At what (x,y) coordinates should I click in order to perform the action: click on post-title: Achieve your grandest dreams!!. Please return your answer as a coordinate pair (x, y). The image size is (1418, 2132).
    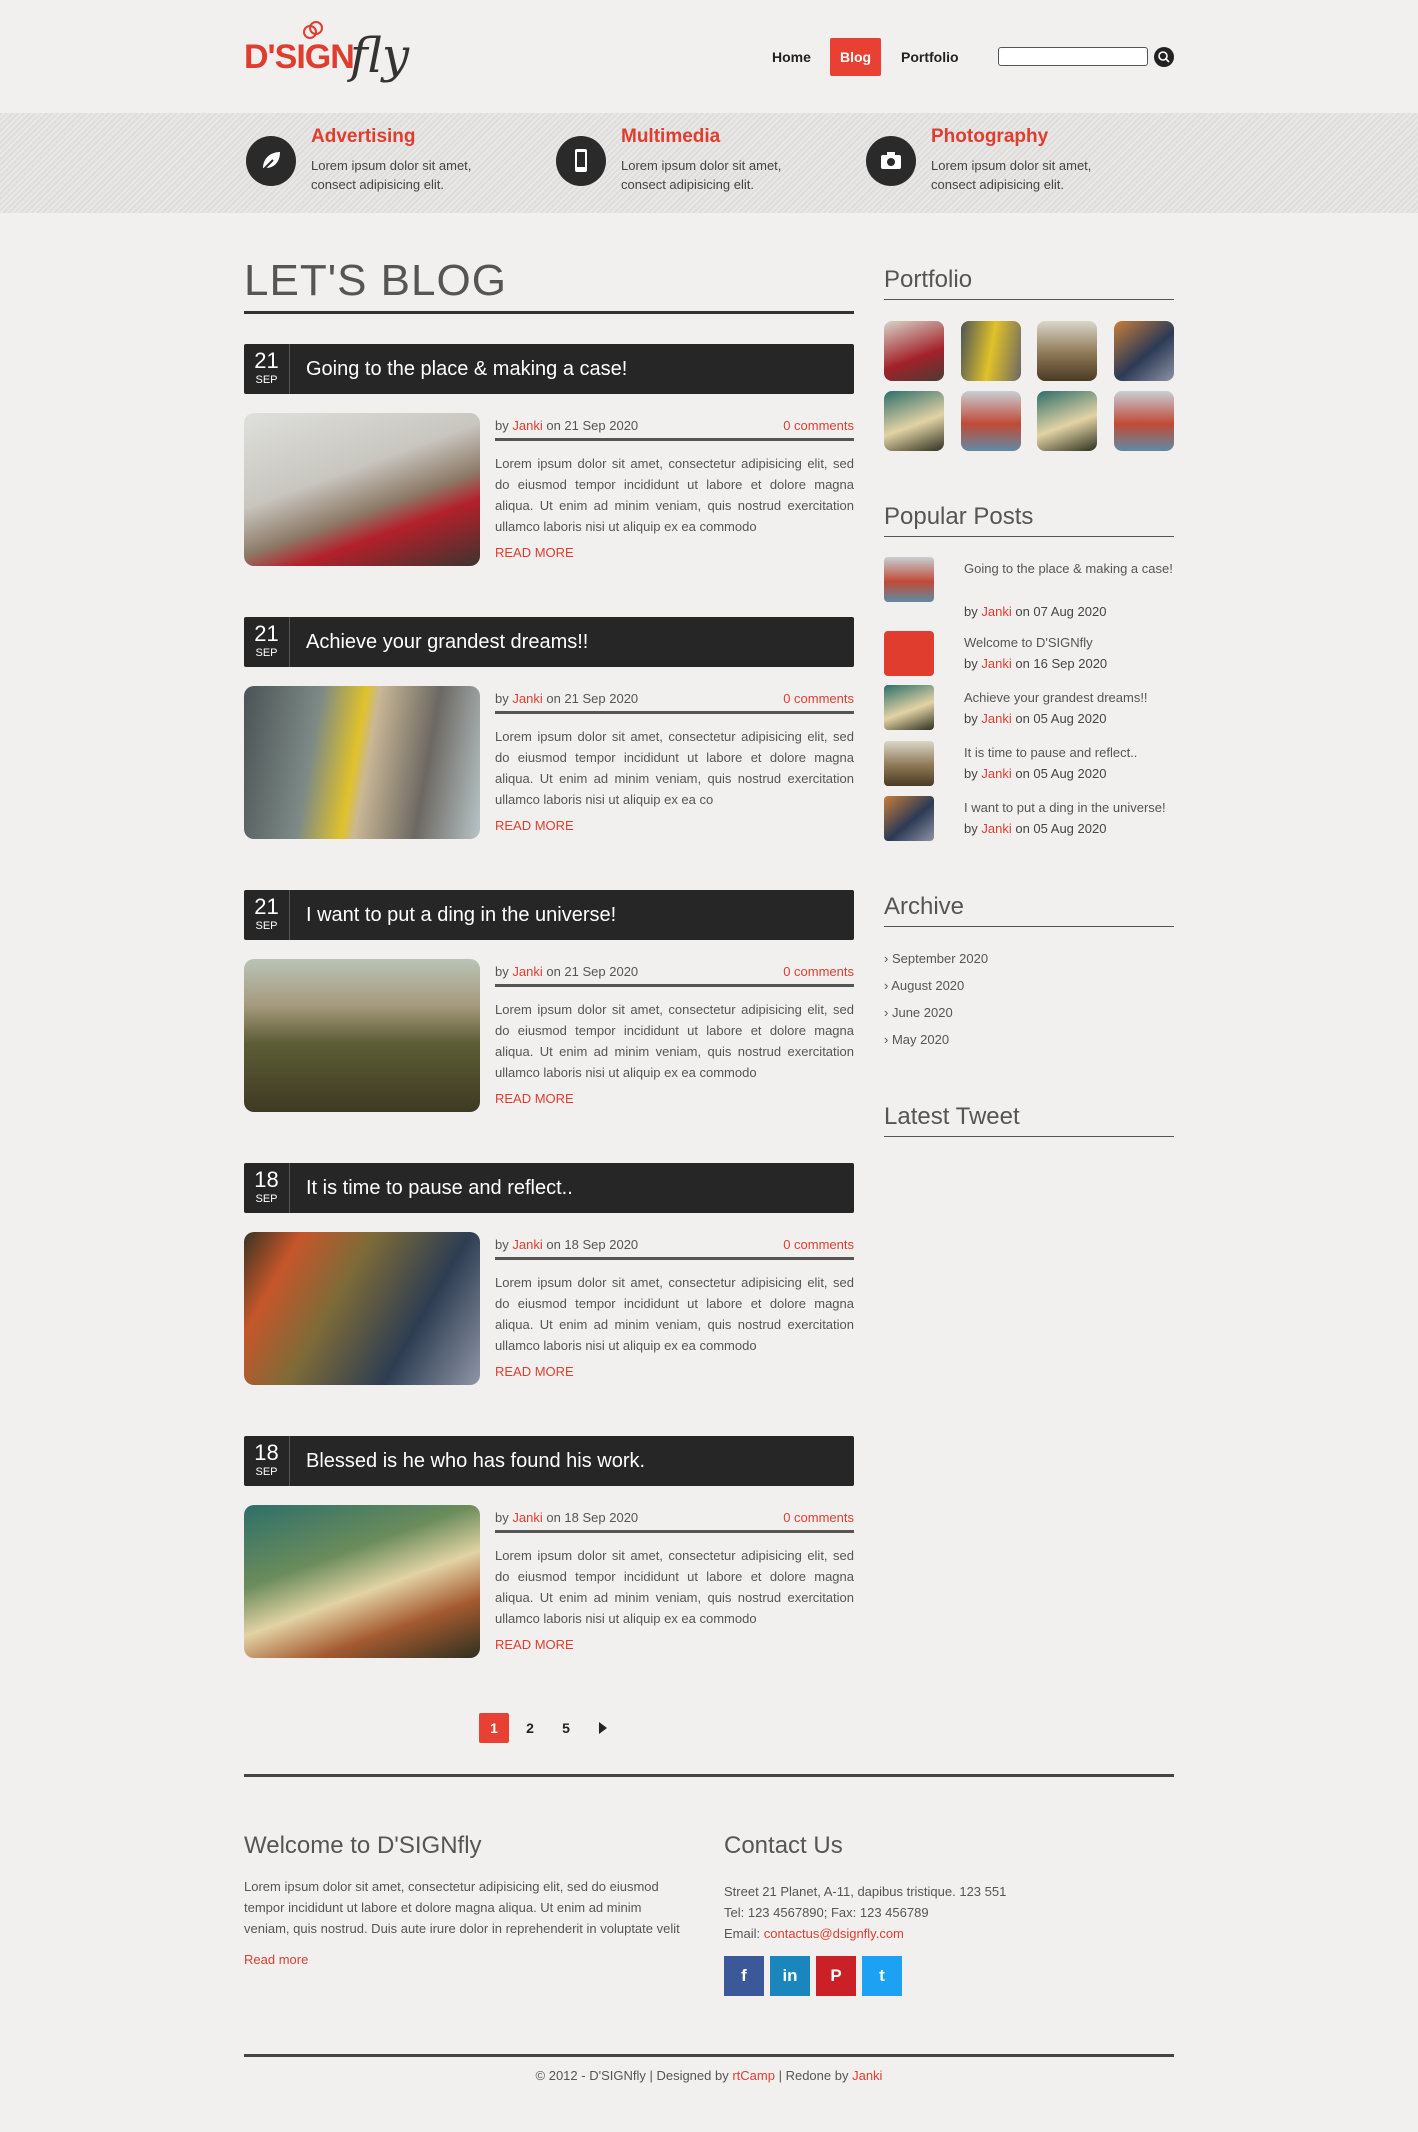
    Looking at the image, I should click on (447, 642).